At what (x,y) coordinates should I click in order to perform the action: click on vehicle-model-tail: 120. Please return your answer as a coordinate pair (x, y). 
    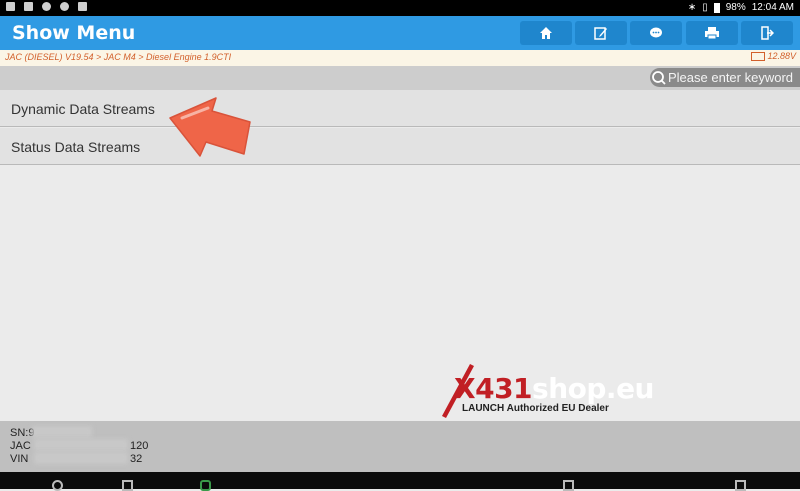
    Looking at the image, I should click on (139, 446).